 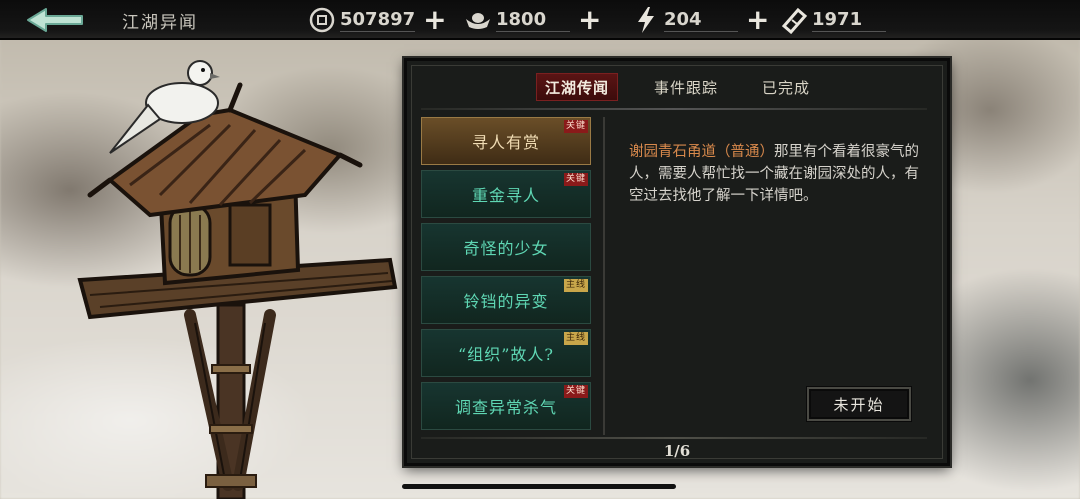 I want to click on panel-tabs: 江湖传闻 事件跟踪 已完成, so click(x=677, y=86).